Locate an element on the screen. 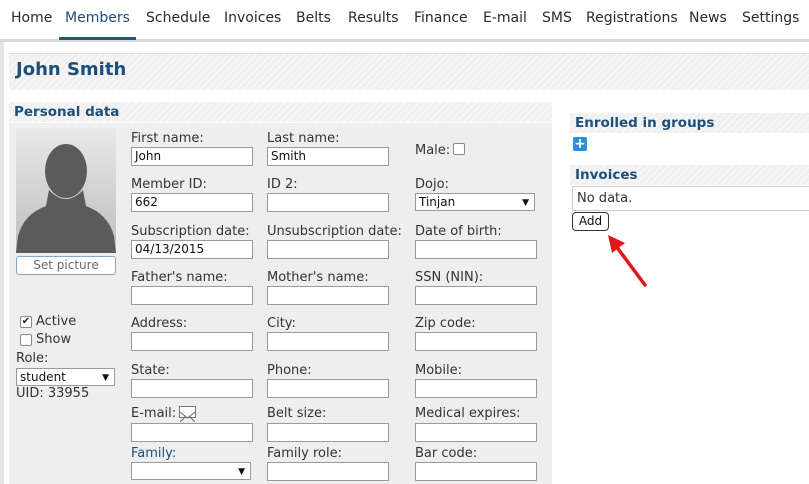 The height and width of the screenshot is (484, 809). uid-text: UID: 33955 is located at coordinates (53, 393).